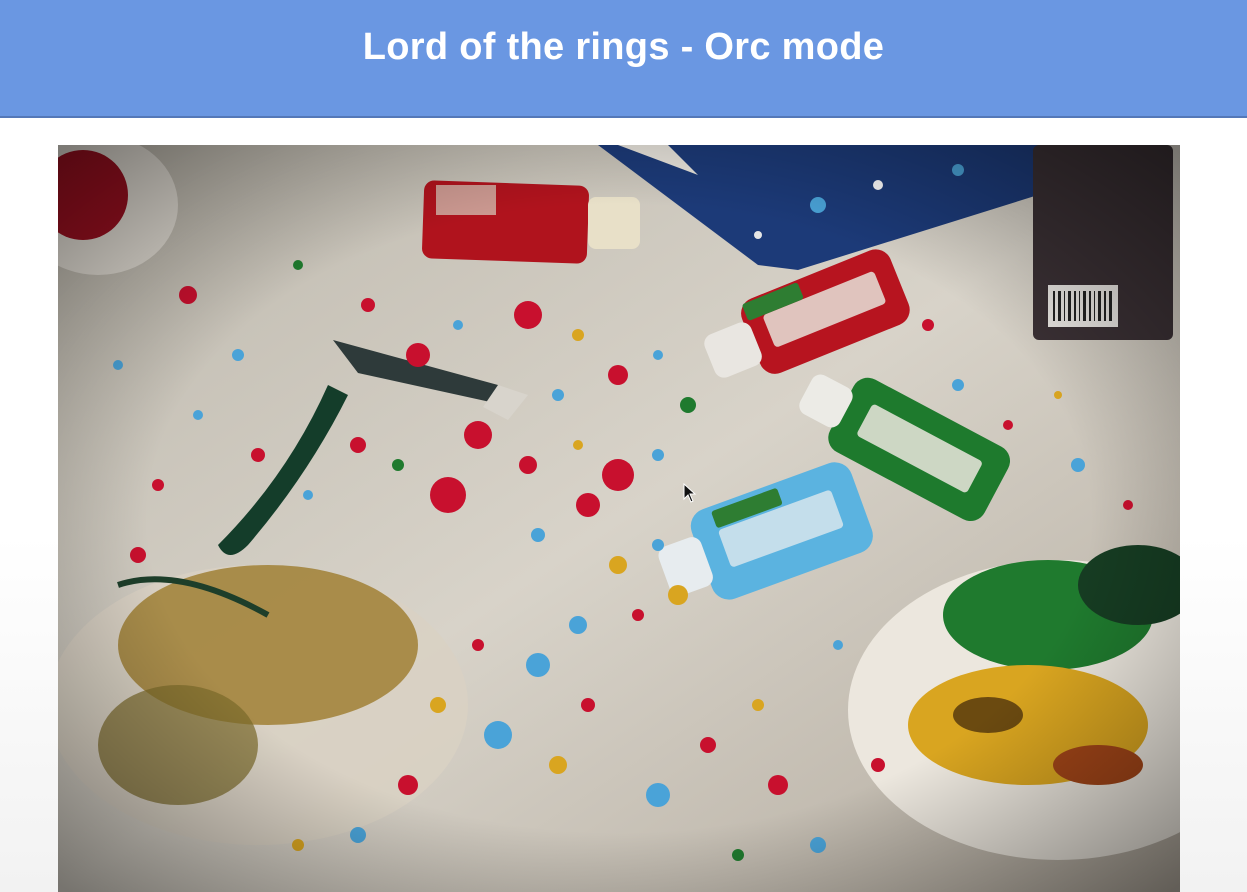  Describe the element at coordinates (623, 47) in the screenshot. I see `slide-title: Lord of the rings - Orc mode` at that location.